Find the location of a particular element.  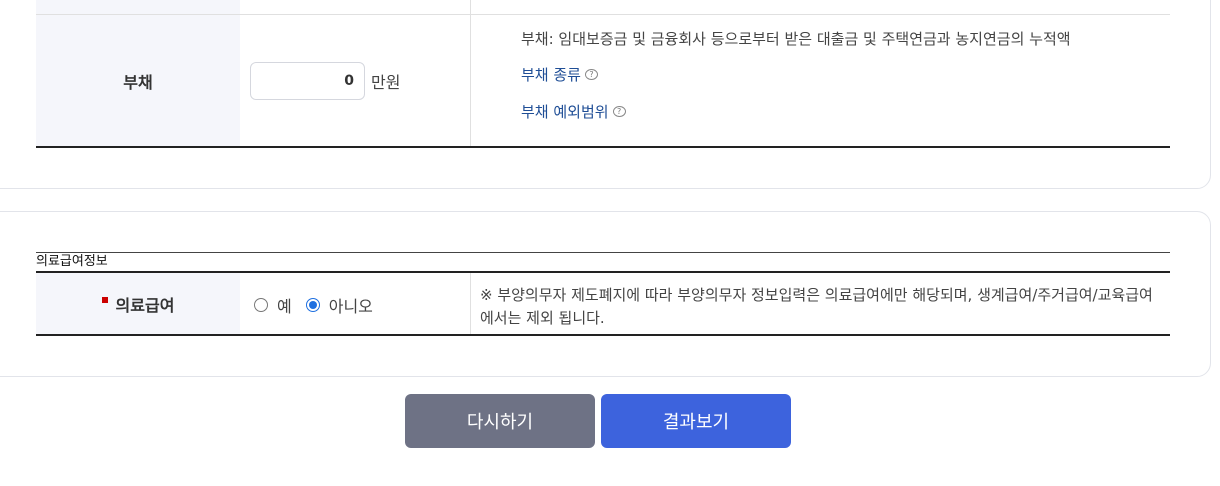

required-marker is located at coordinates (104, 299).